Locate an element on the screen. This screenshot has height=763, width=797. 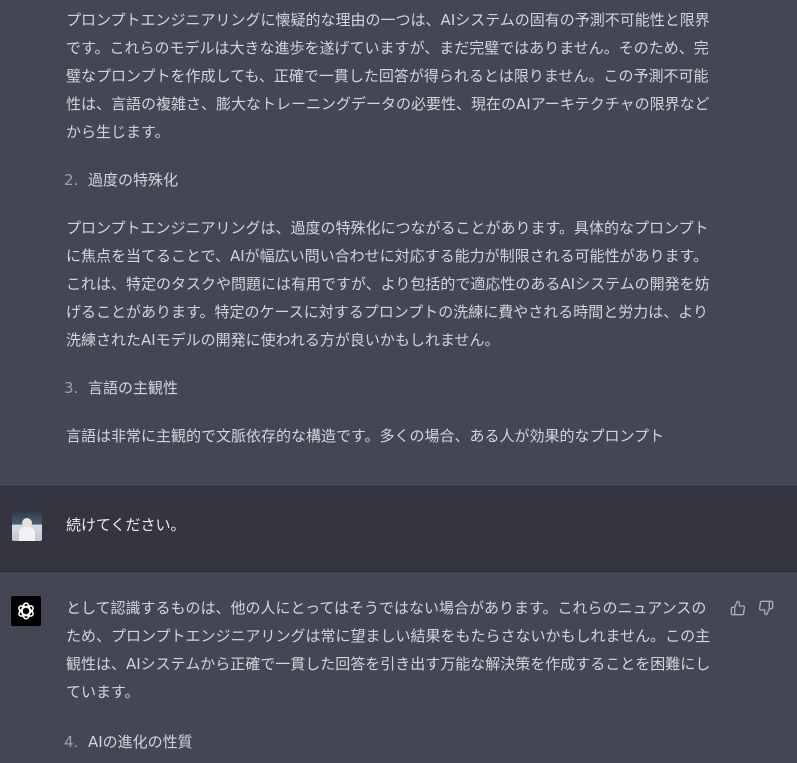
list-title: 言語の主観性 is located at coordinates (133, 388).